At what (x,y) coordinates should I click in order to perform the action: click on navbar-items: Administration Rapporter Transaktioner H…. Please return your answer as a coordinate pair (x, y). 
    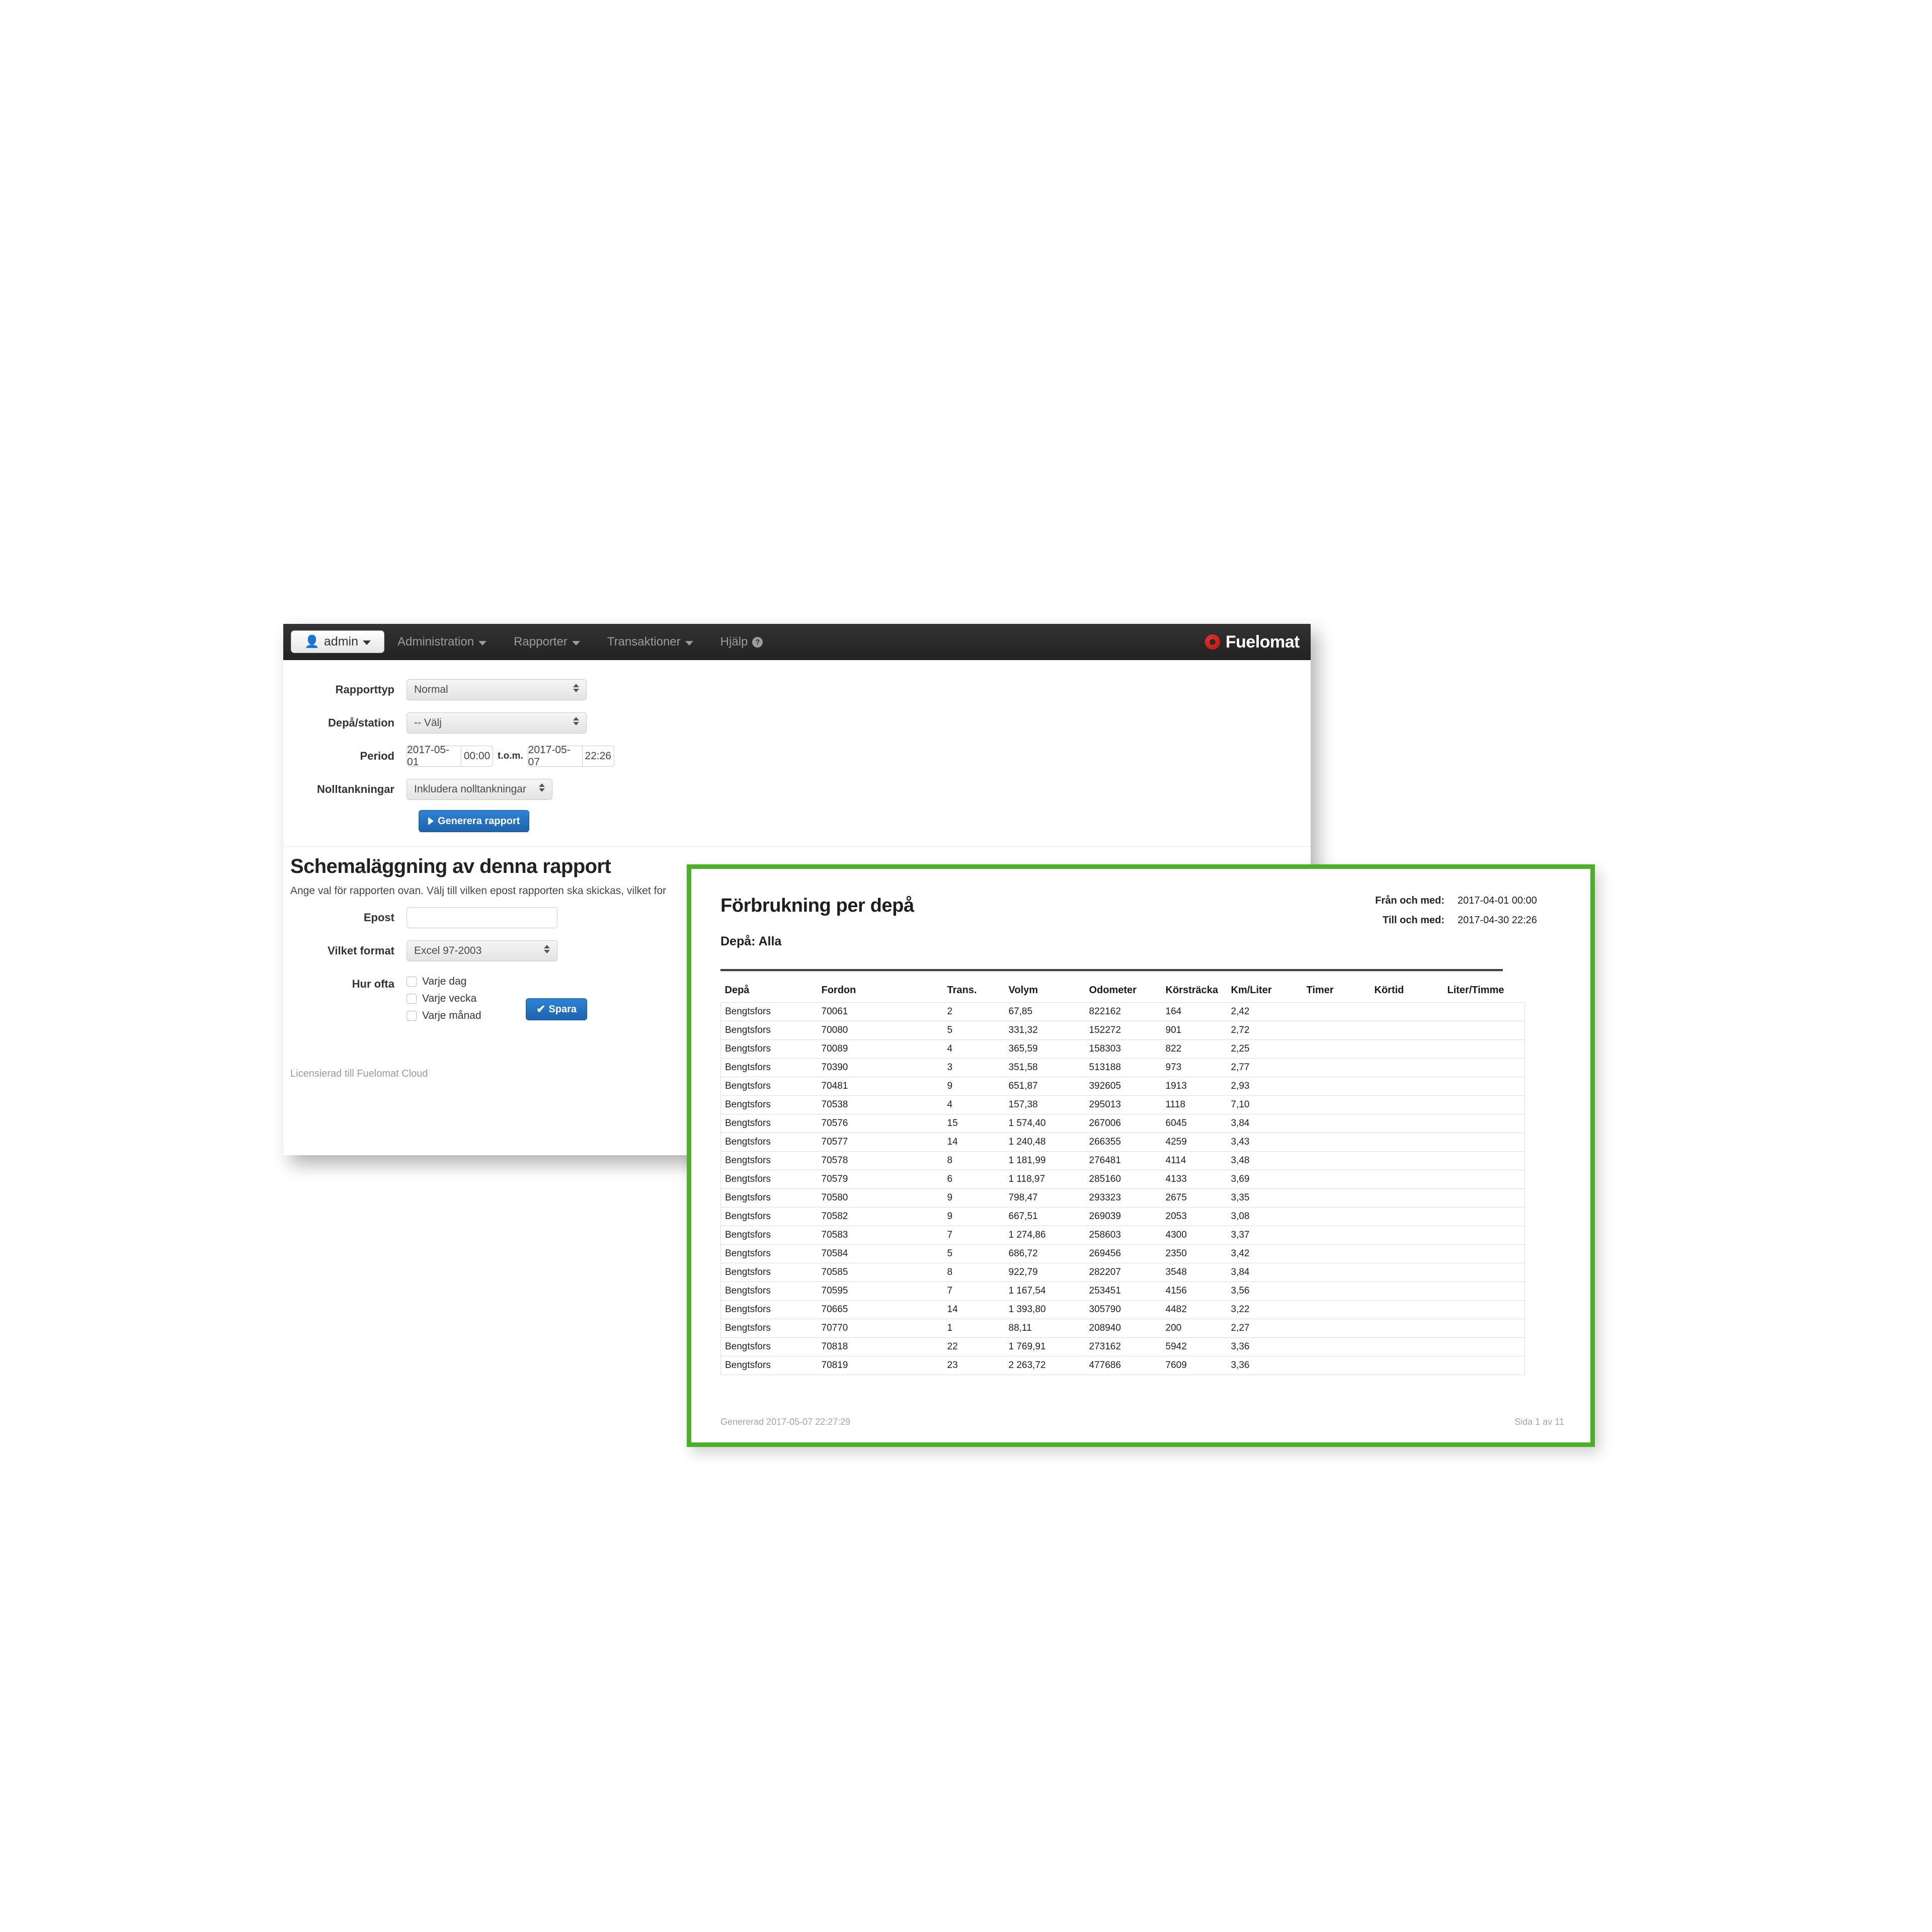
    Looking at the image, I should click on (580, 642).